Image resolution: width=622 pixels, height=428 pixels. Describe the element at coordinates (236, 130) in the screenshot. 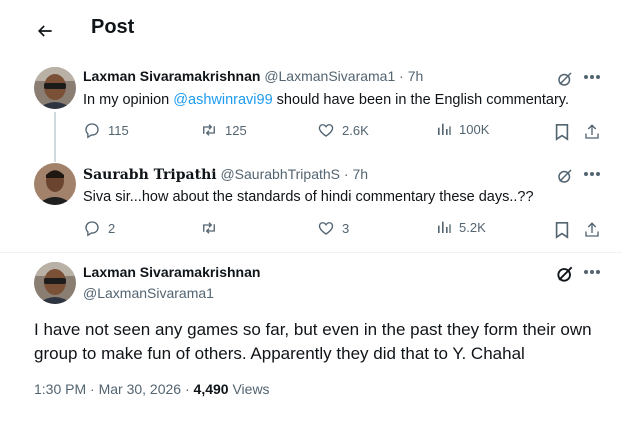

I see `repost-count: 125` at that location.